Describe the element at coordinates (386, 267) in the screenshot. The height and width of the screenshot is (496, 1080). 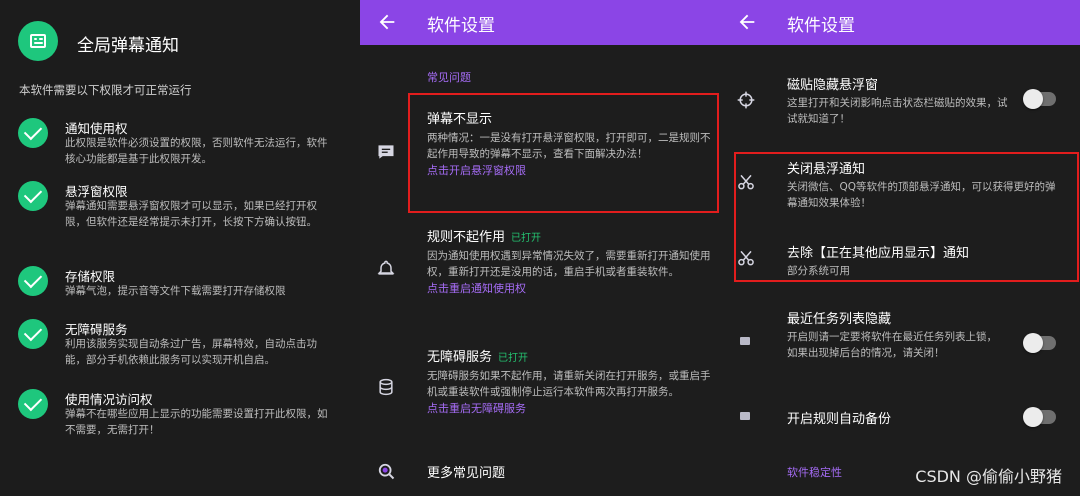
I see `bell-icon` at that location.